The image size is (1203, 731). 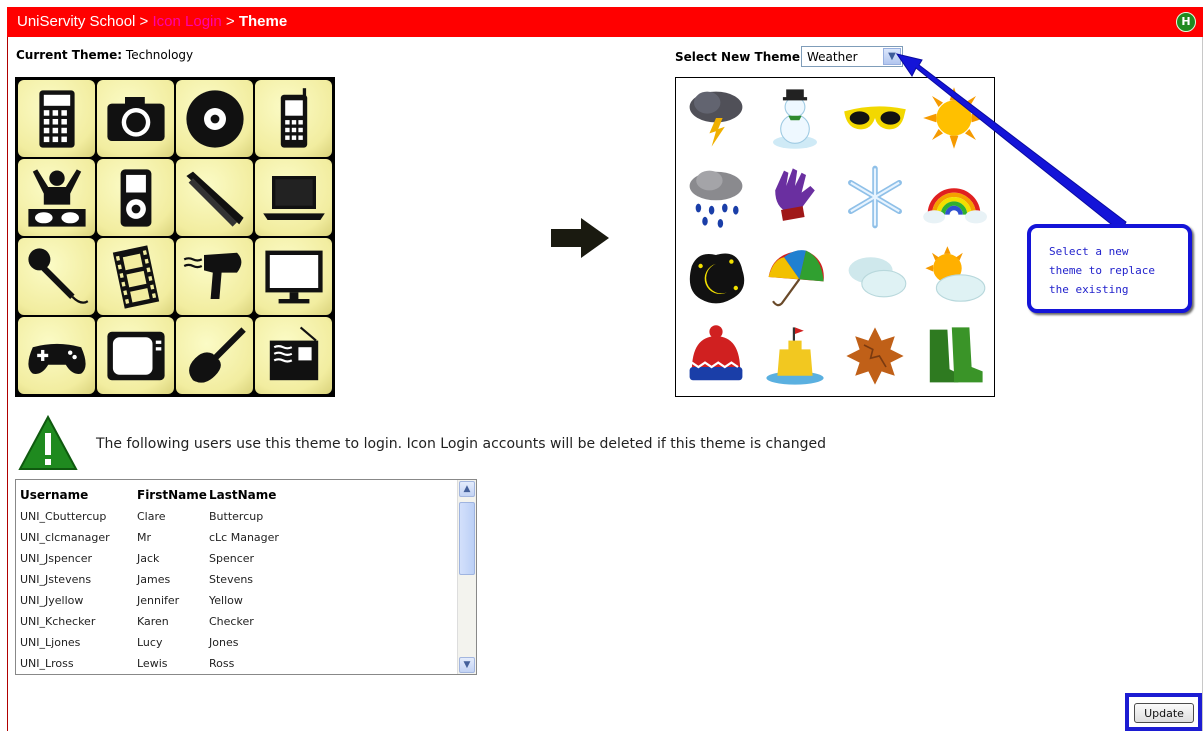 What do you see at coordinates (159, 55) in the screenshot?
I see `current-theme-value: Technology` at bounding box center [159, 55].